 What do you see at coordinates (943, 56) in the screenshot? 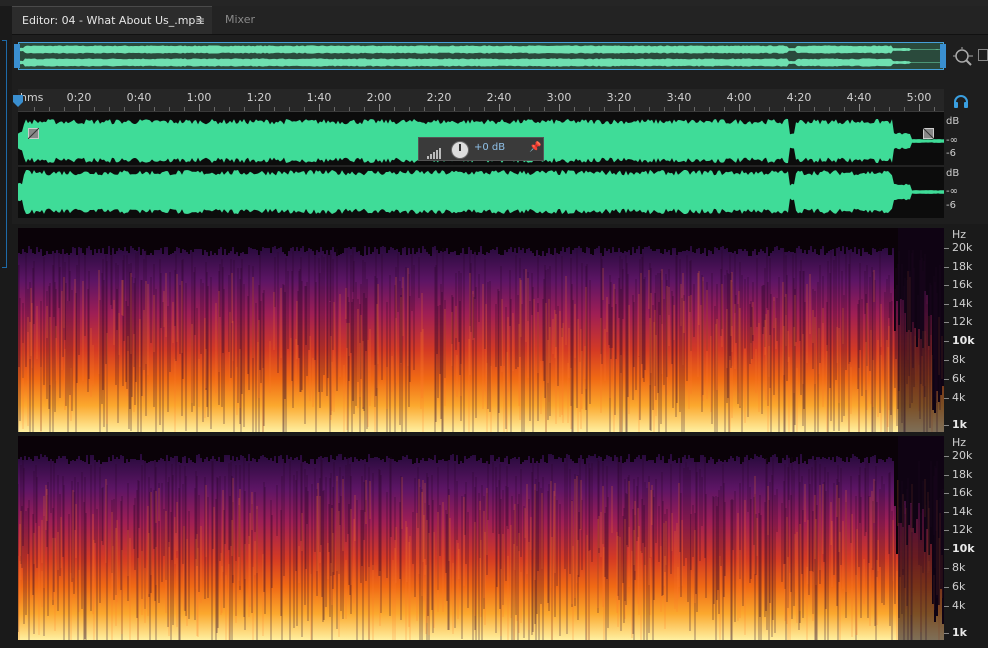
I see `overview-right-handle` at bounding box center [943, 56].